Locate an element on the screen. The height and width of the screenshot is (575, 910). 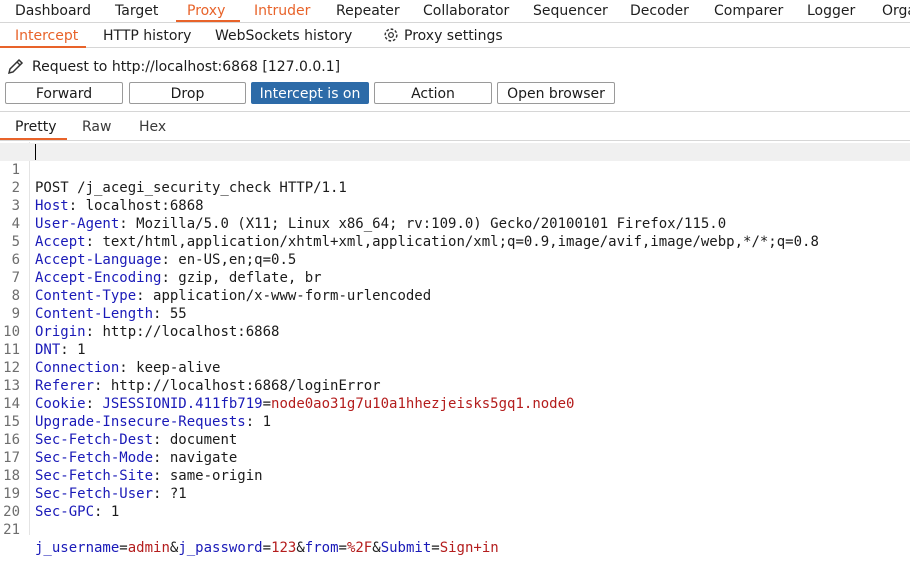
request-line: 1 POST /j_acegi_security_check HTTP/1.1 is located at coordinates (455, 169).